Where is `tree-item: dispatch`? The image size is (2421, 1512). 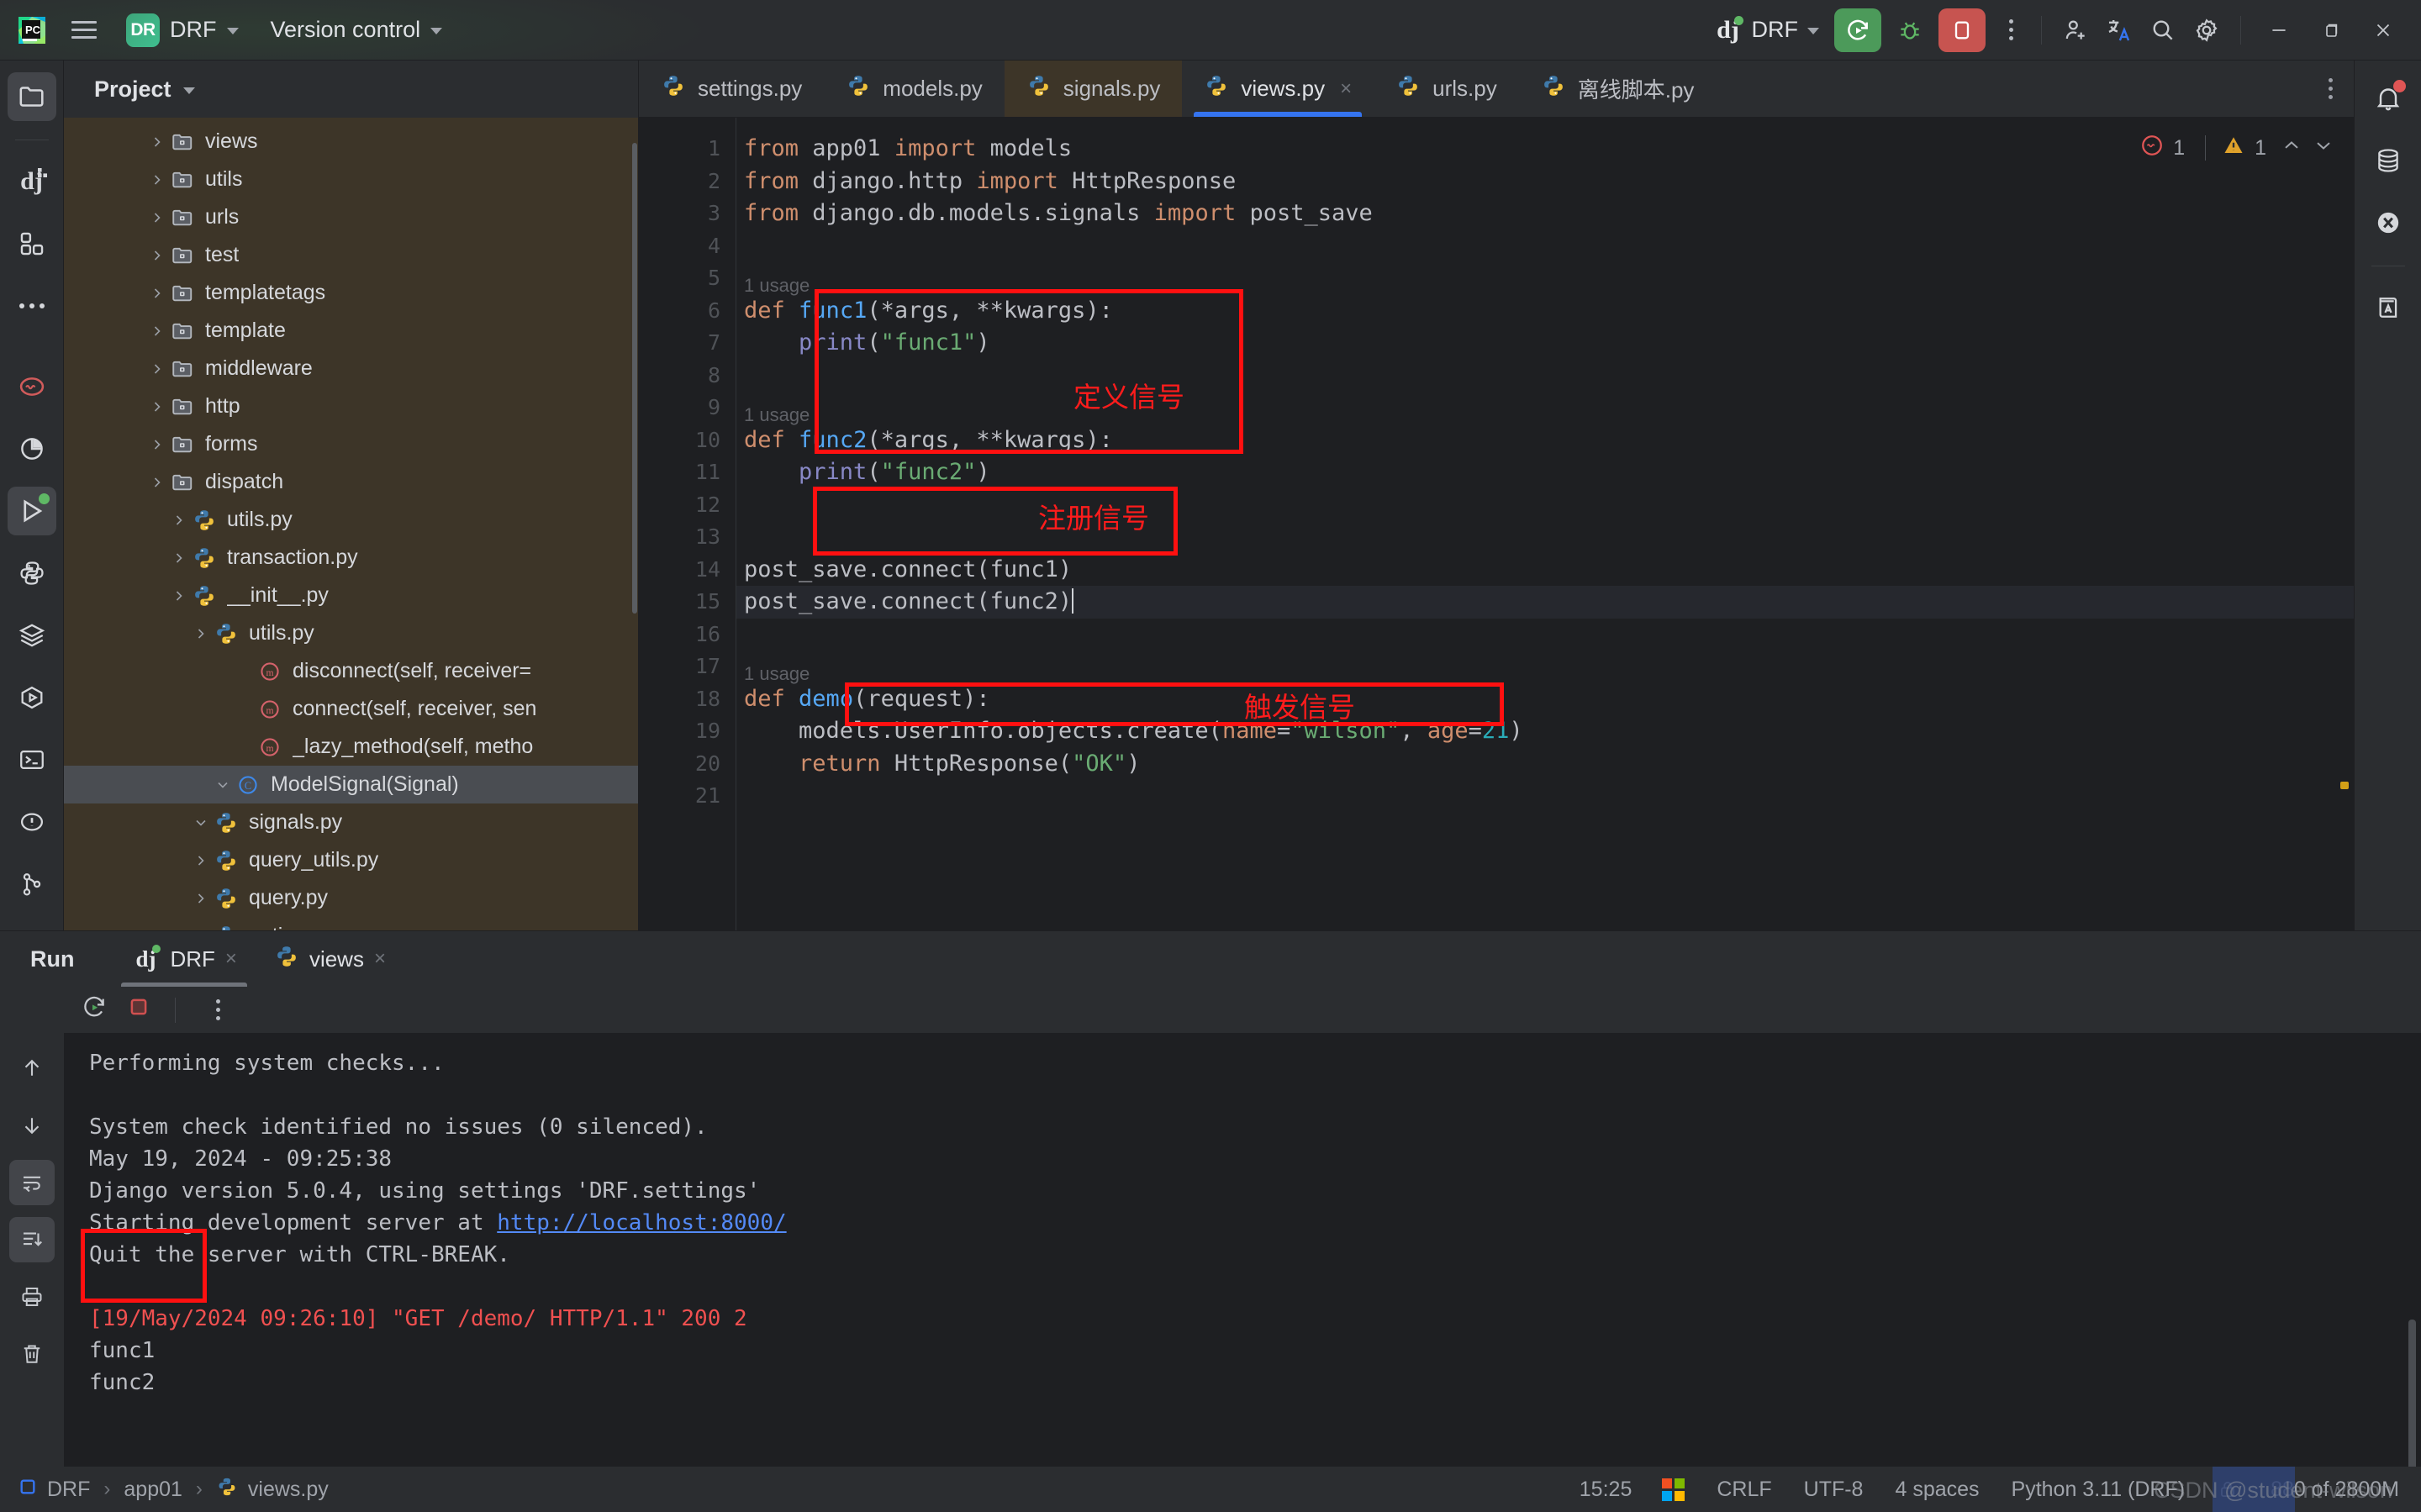
tree-item: dispatch is located at coordinates (351, 482).